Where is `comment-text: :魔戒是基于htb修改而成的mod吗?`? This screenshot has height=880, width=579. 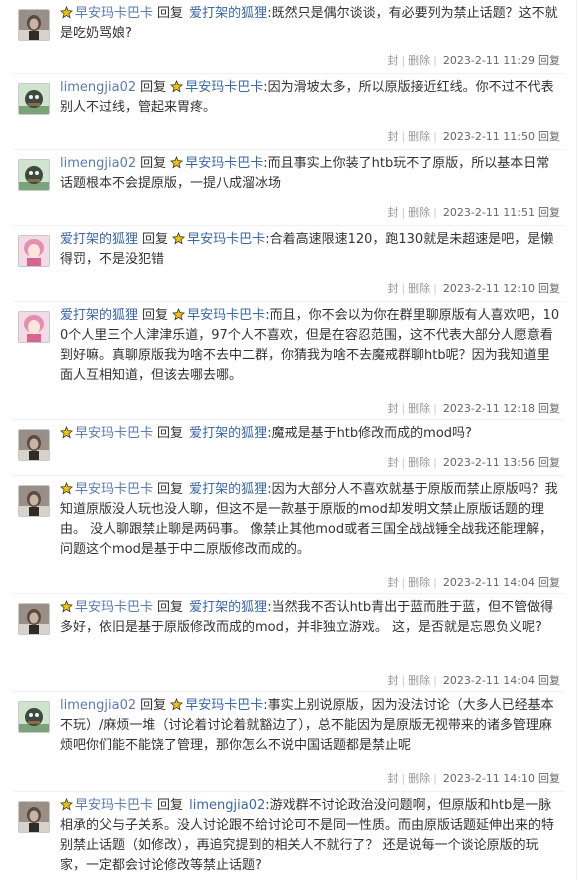
comment-text: :魔戒是基于htb修改而成的mod吗? is located at coordinates (369, 433).